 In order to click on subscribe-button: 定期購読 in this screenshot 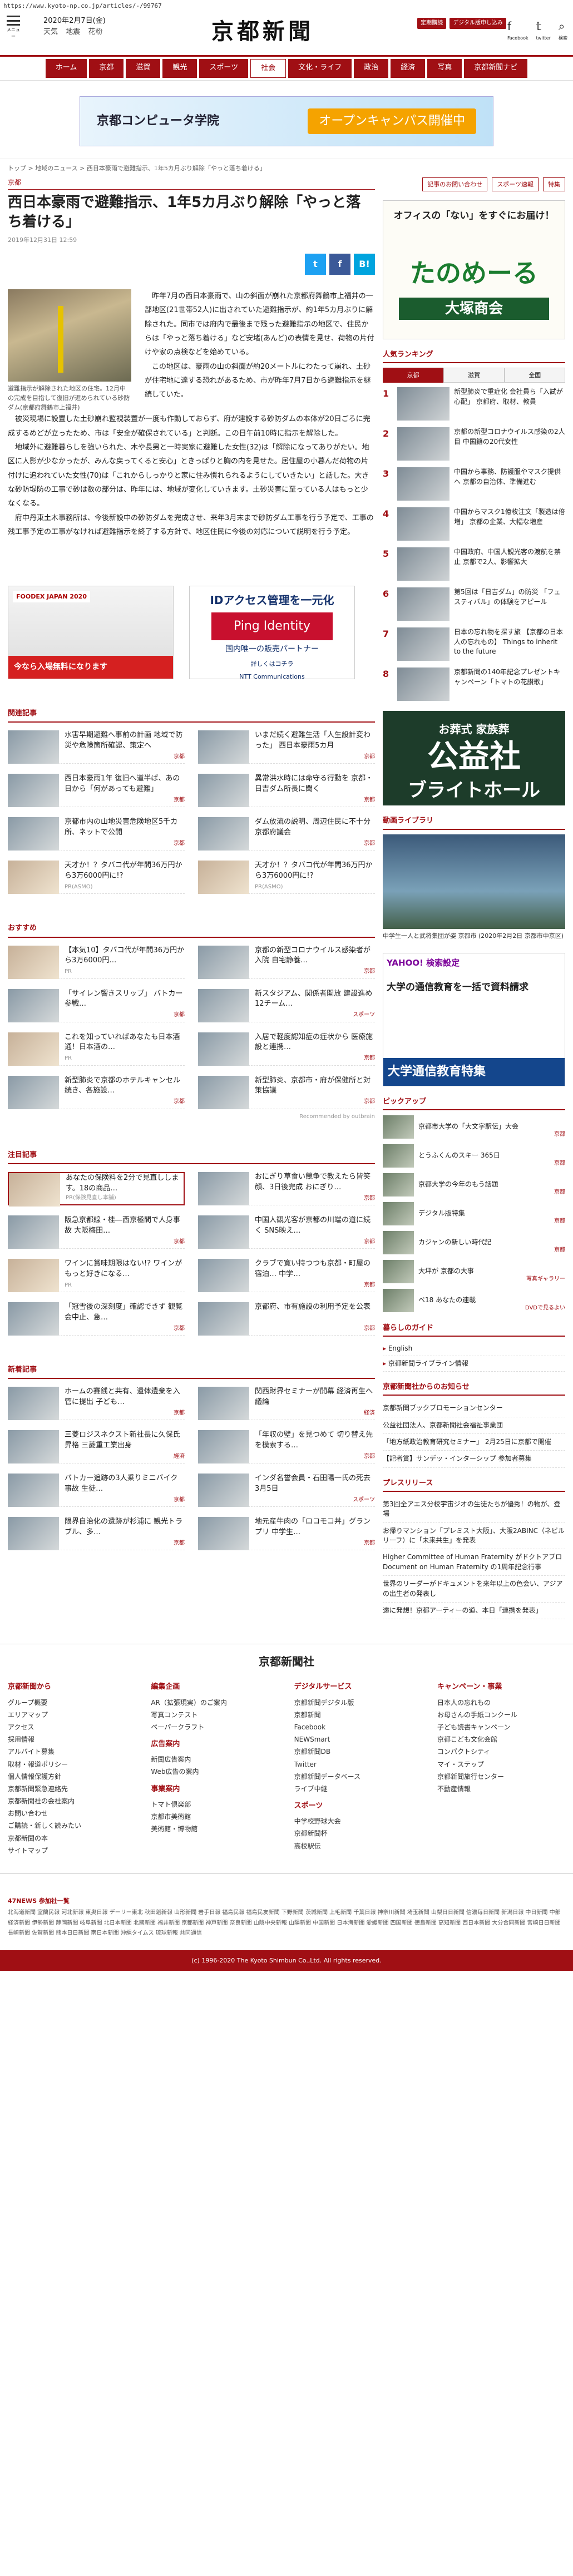, I will do `click(432, 23)`.